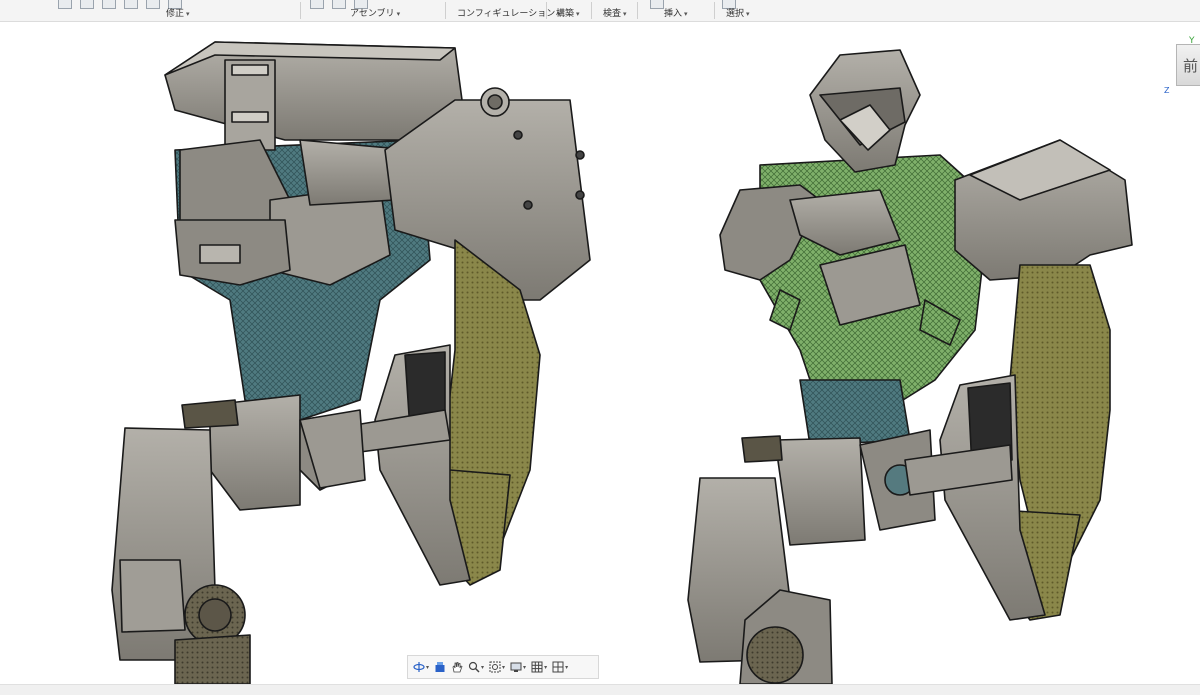  What do you see at coordinates (343, 4) in the screenshot?
I see `assembly-tool-icons` at bounding box center [343, 4].